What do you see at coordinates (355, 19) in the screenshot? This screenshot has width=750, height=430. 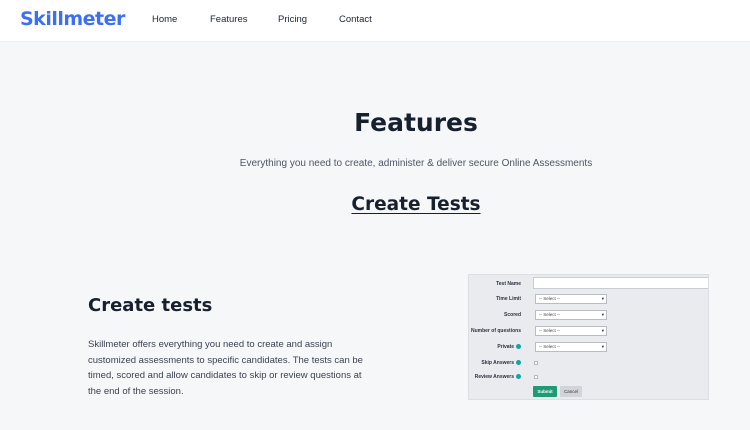 I see `nav-contact: Contact` at bounding box center [355, 19].